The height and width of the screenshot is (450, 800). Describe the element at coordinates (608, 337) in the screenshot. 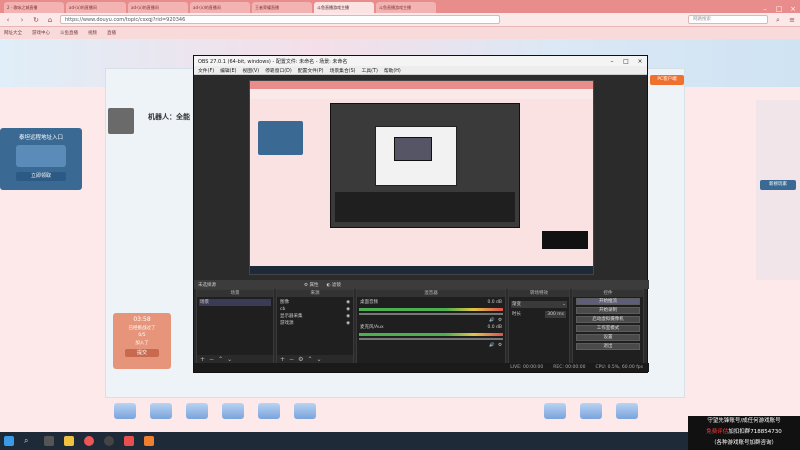

I see `settings-button: 设置` at that location.